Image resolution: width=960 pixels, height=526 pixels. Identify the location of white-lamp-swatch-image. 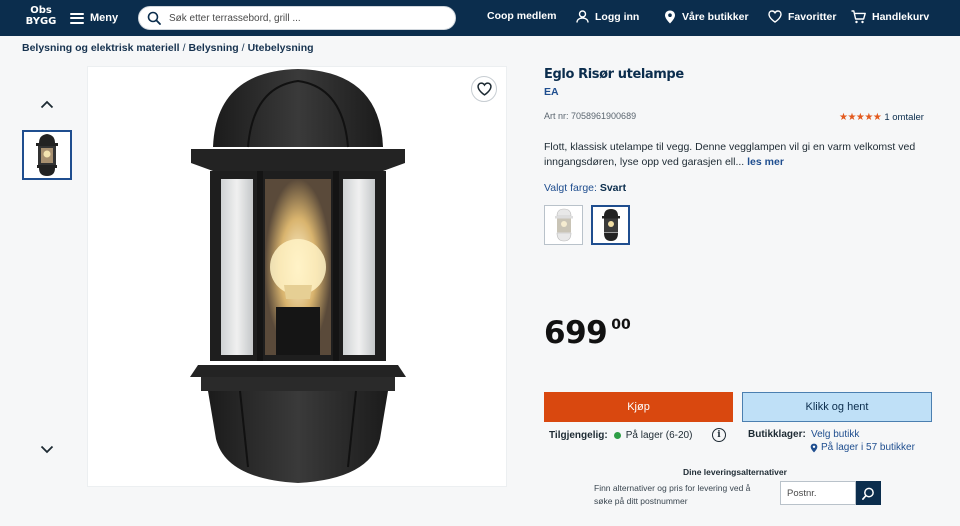
(563, 225).